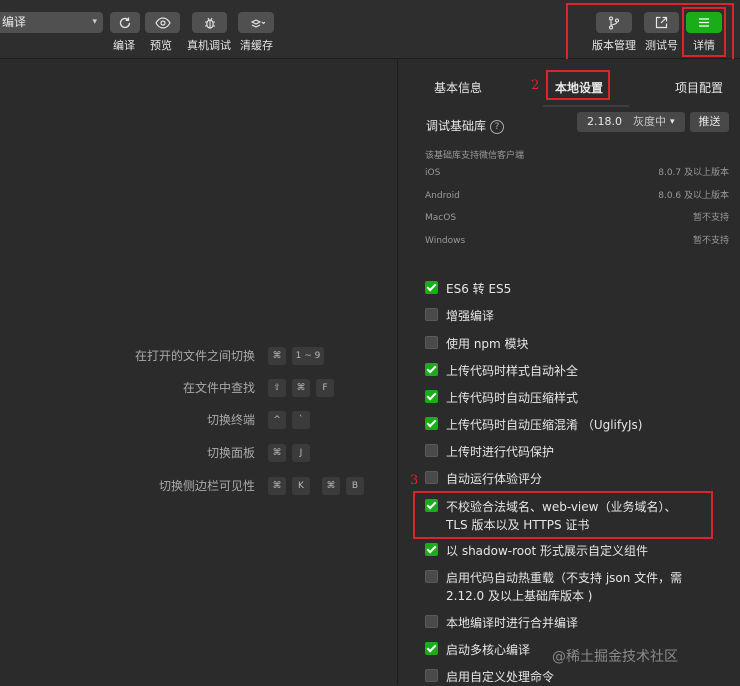 Image resolution: width=740 pixels, height=686 pixels. I want to click on preview-label: 预览, so click(161, 45).